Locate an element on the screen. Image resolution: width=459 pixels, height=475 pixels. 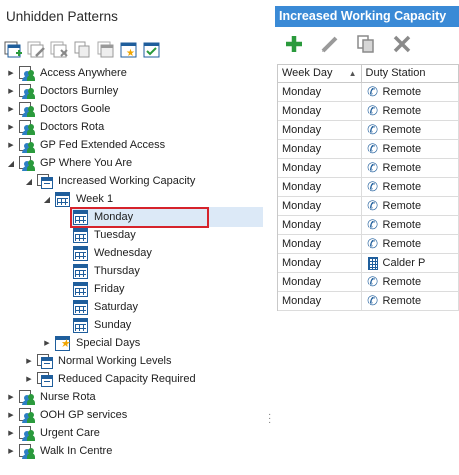
tree-item: Thursday is located at coordinates (101, 271).